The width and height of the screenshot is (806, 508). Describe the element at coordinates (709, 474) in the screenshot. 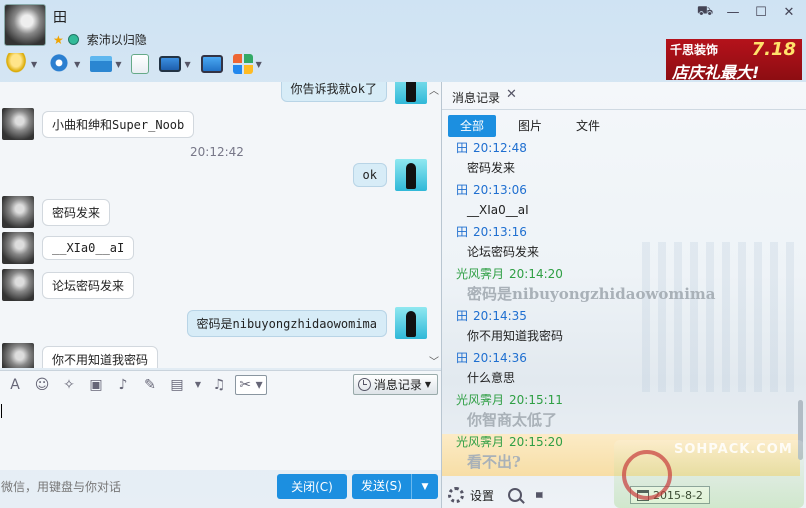

I see `site-watermark: SOHPACK.COM` at that location.